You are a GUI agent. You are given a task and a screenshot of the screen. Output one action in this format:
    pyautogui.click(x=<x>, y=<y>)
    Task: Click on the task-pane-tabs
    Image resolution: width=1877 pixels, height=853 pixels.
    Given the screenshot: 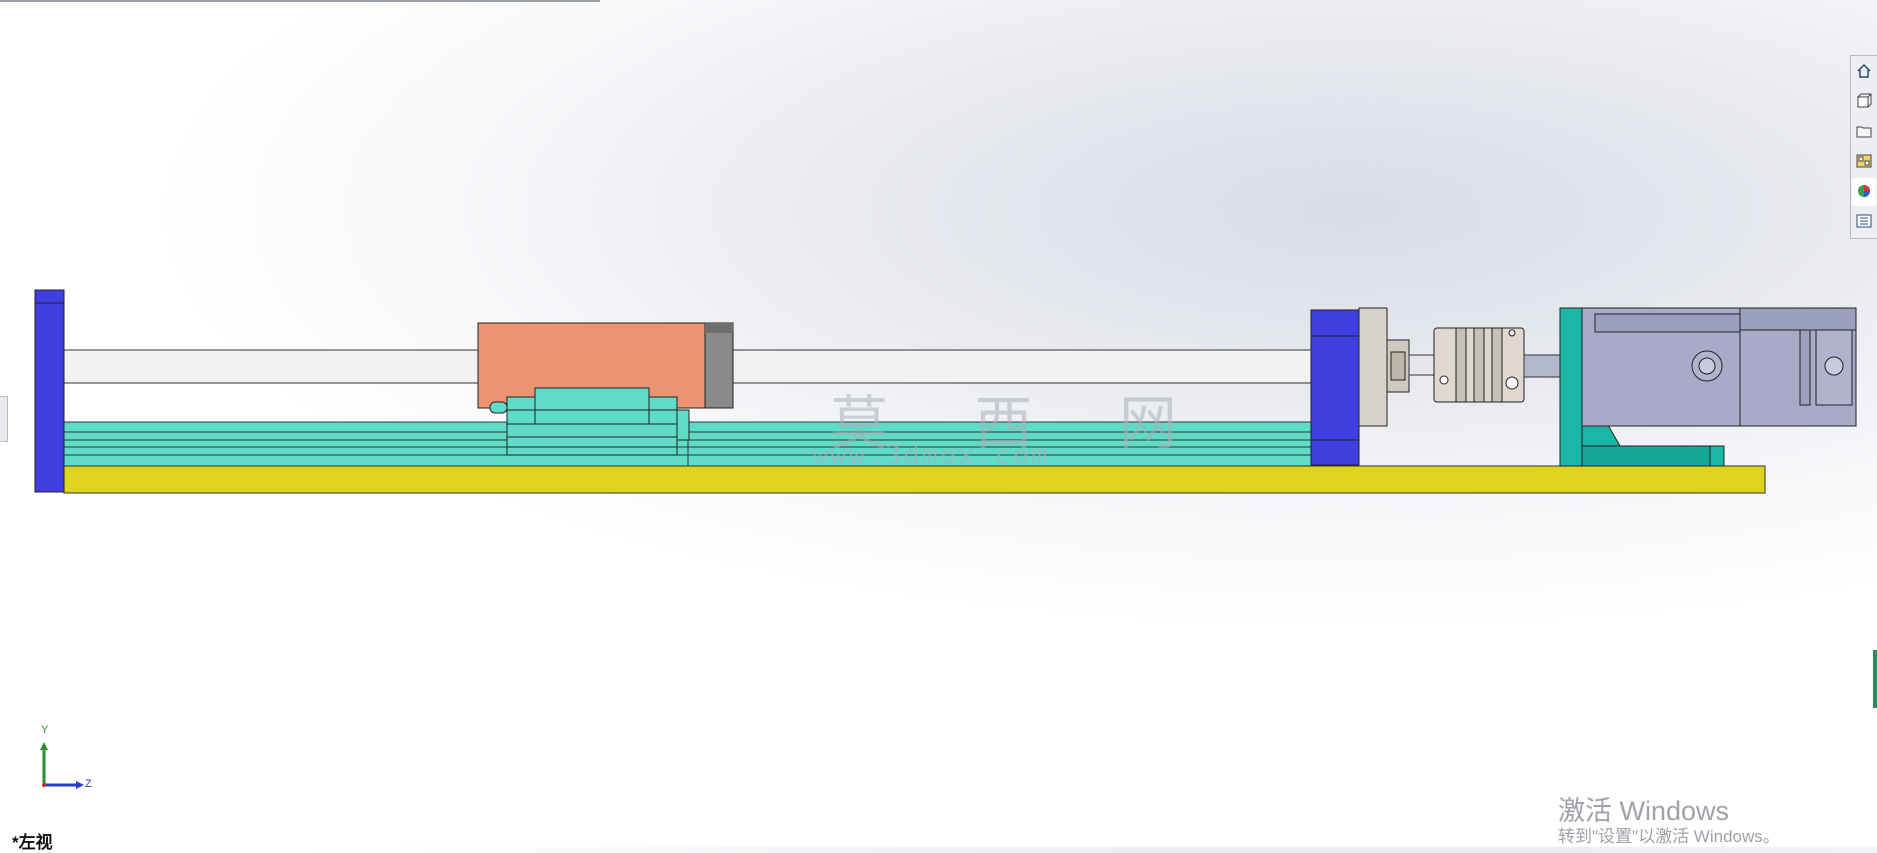 What is the action you would take?
    pyautogui.click(x=1863, y=147)
    